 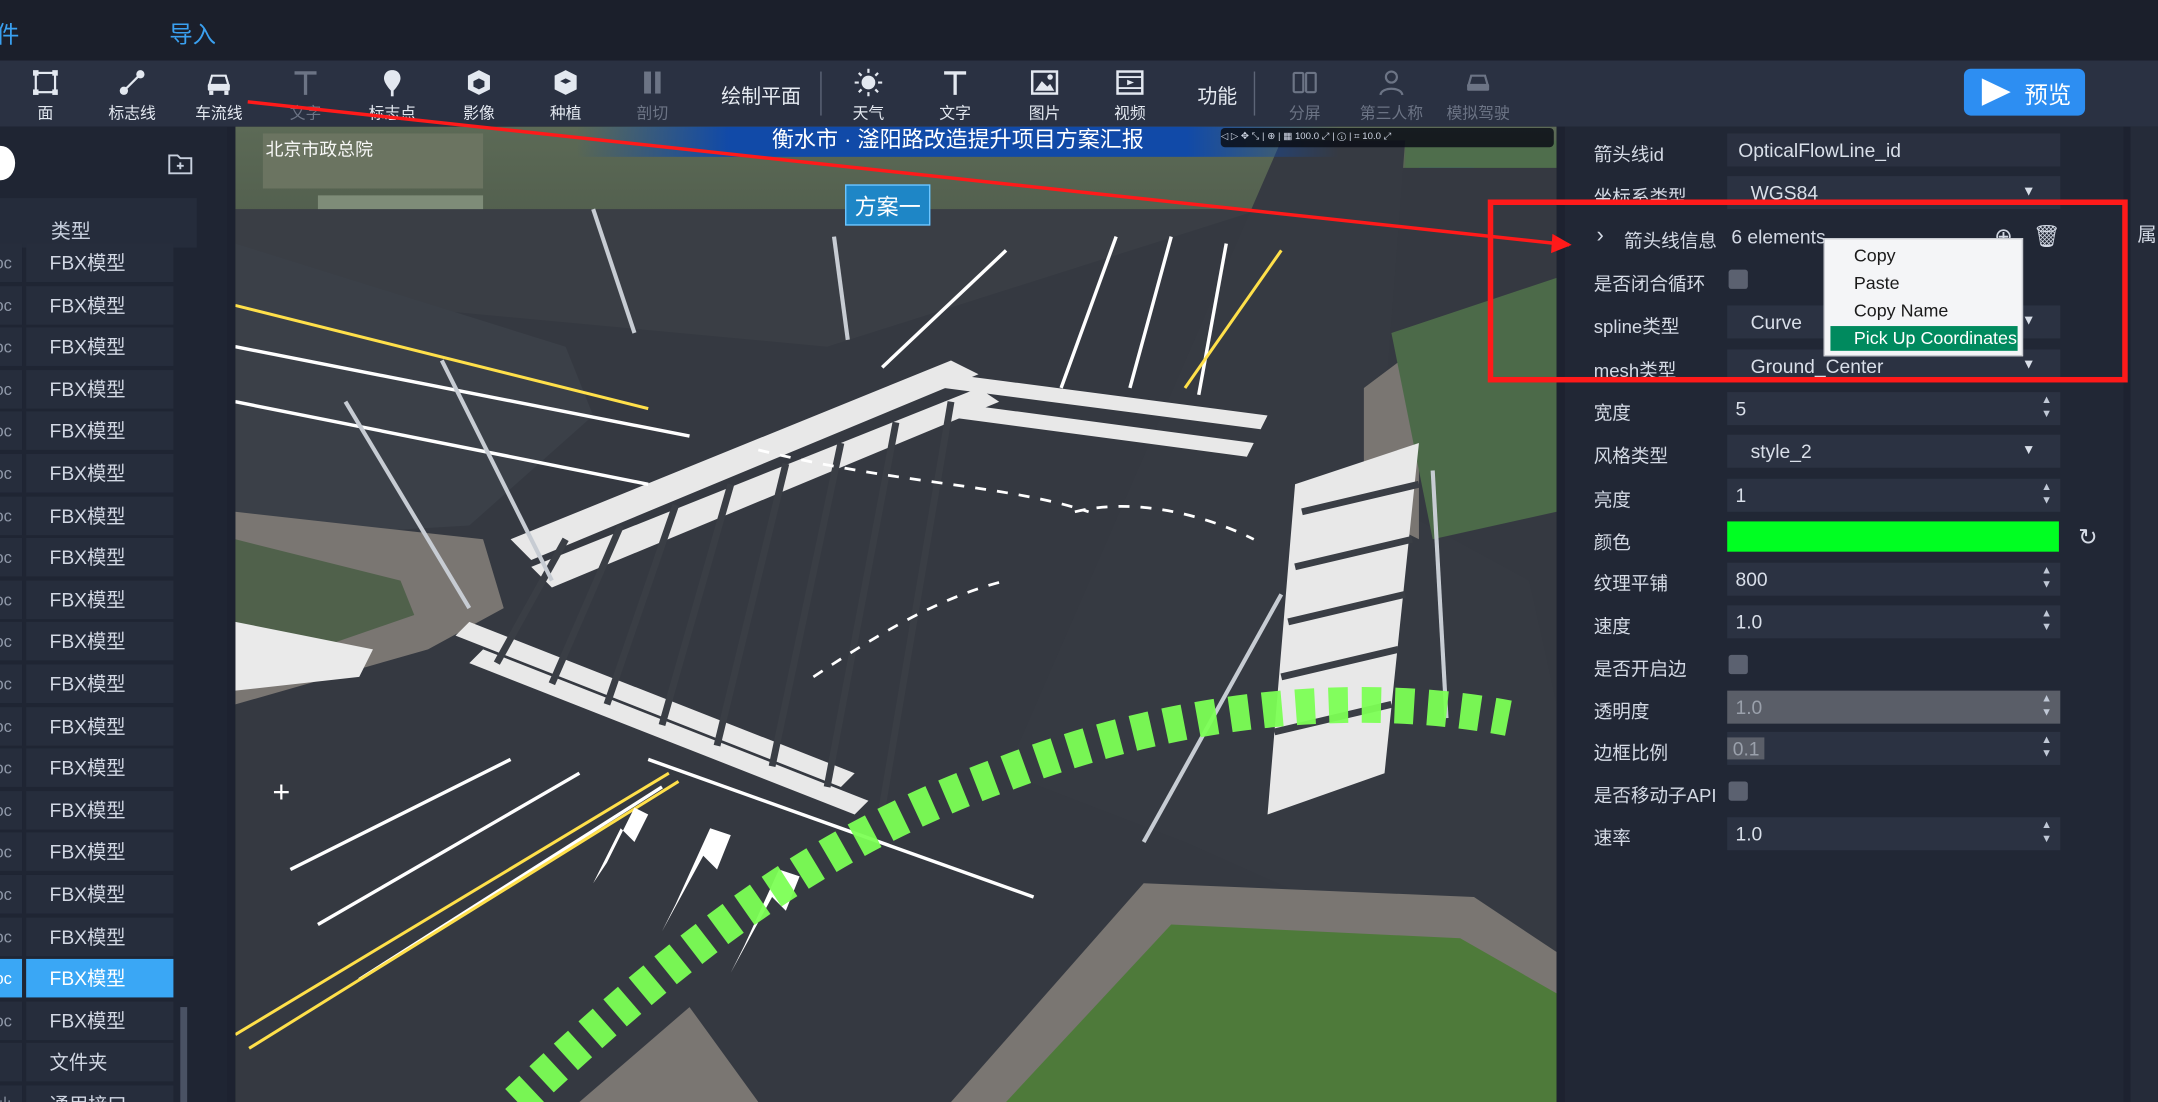 I want to click on menu-file: 件, so click(x=9, y=32).